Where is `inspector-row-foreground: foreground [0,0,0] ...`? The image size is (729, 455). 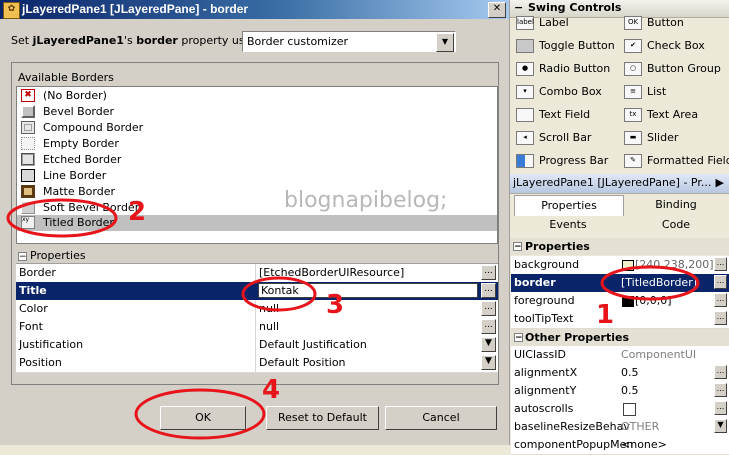 inspector-row-foreground: foreground [0,0,0] ... is located at coordinates (620, 301).